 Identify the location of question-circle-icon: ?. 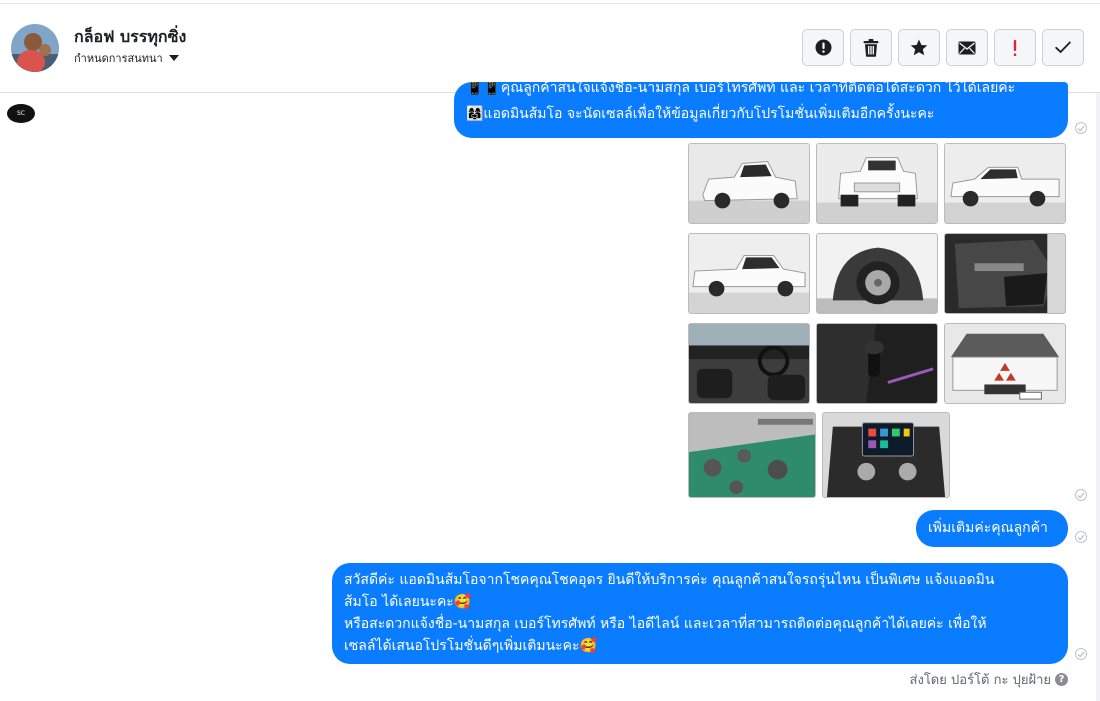
(1061, 679).